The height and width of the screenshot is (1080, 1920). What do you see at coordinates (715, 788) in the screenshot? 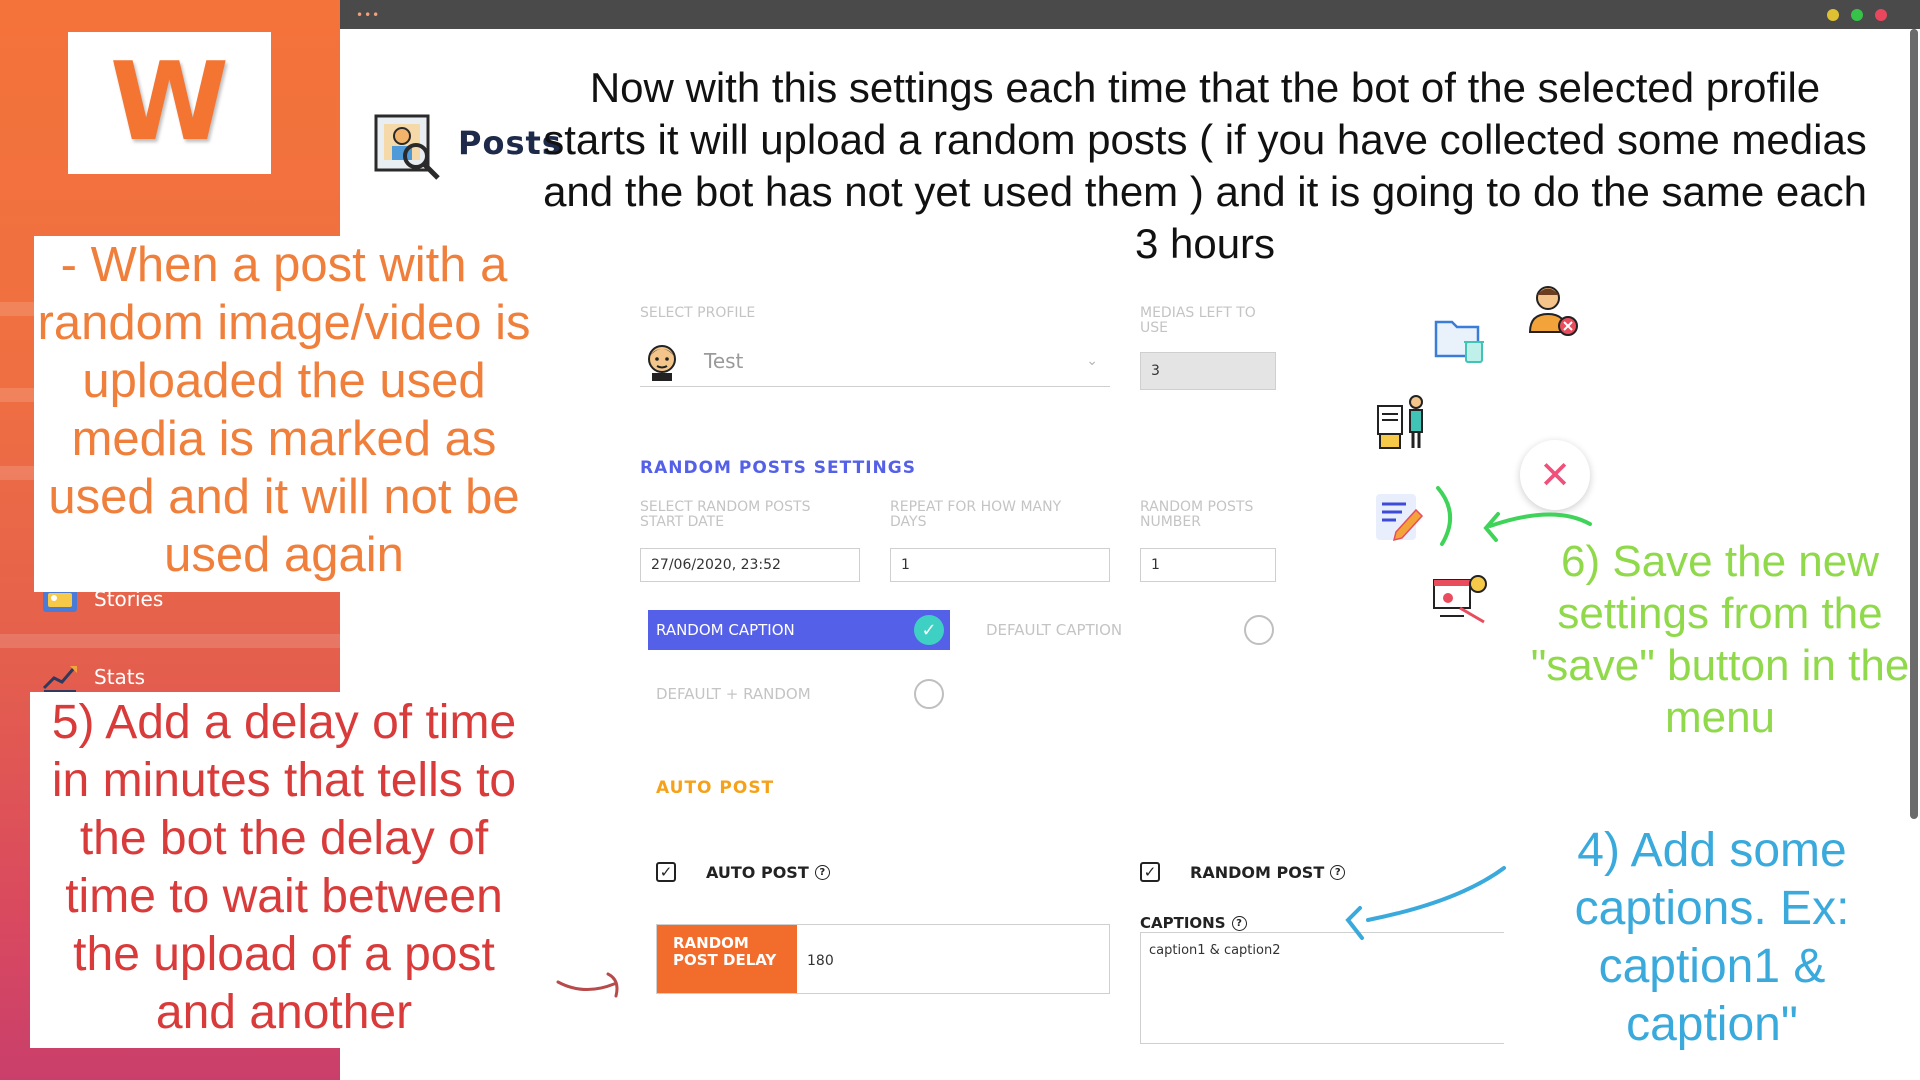
I see `auto-post-title: AUTO POST` at bounding box center [715, 788].